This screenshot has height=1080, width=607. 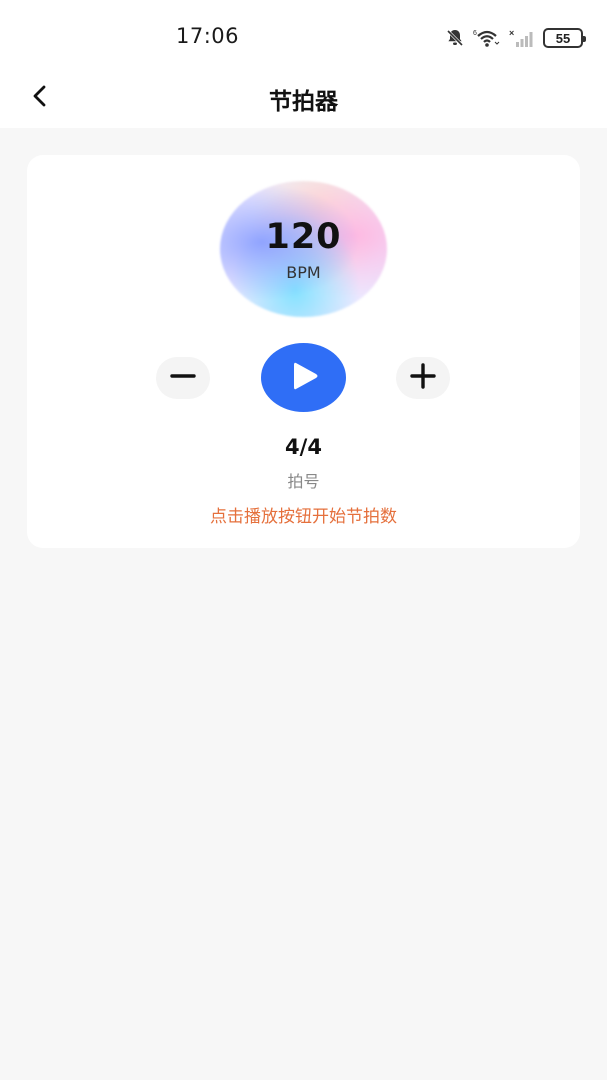 I want to click on status-icons: 6 × 55, so click(x=515, y=38).